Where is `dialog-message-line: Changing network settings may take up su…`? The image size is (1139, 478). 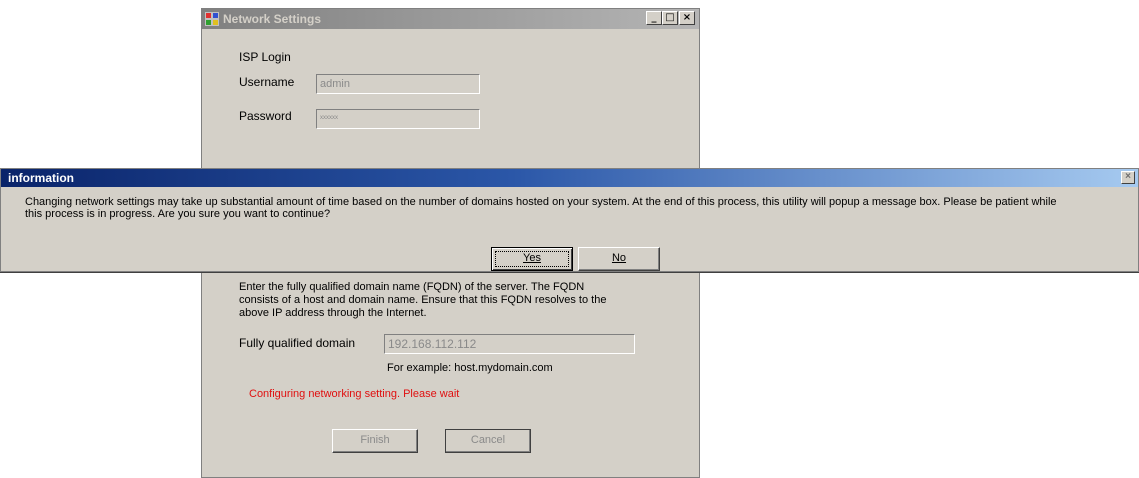 dialog-message-line: Changing network settings may take up su… is located at coordinates (541, 202).